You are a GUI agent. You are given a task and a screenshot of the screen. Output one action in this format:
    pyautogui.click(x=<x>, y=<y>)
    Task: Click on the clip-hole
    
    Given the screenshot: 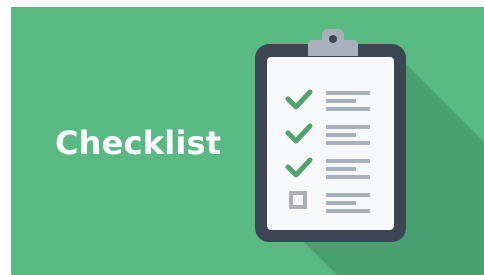 What is the action you would take?
    pyautogui.click(x=333, y=39)
    